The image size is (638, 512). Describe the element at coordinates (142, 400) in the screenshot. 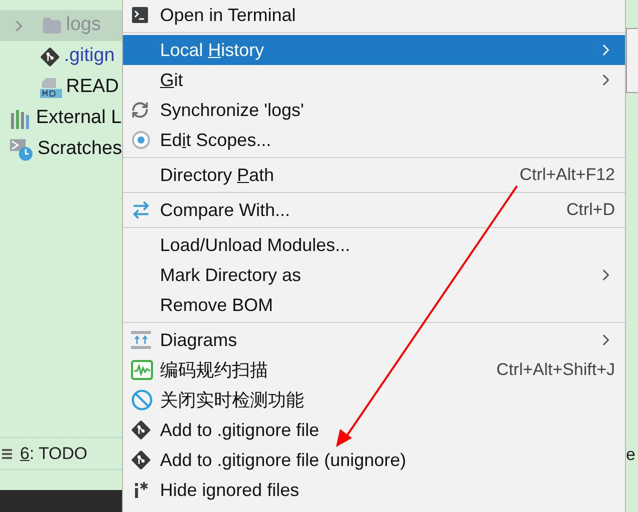

I see `prohibited-icon` at that location.